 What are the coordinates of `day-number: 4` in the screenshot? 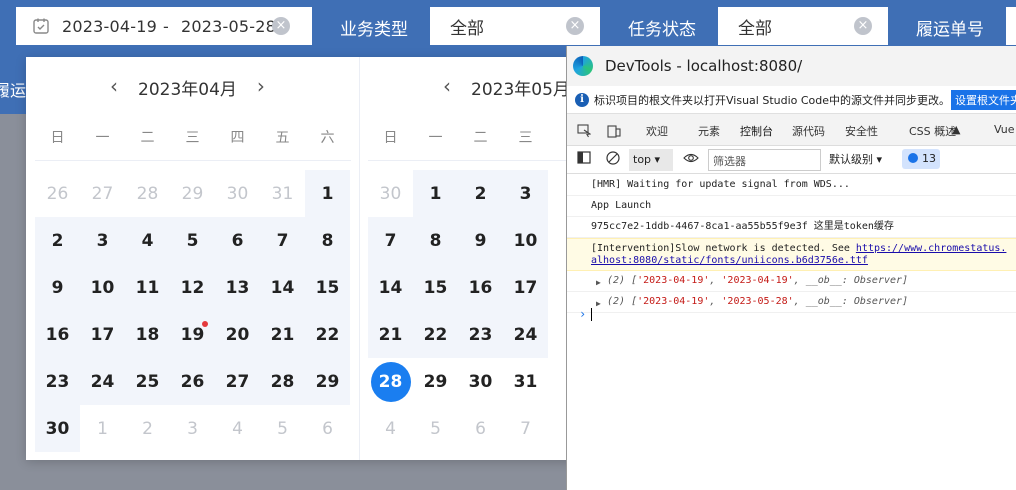 It's located at (147, 240).